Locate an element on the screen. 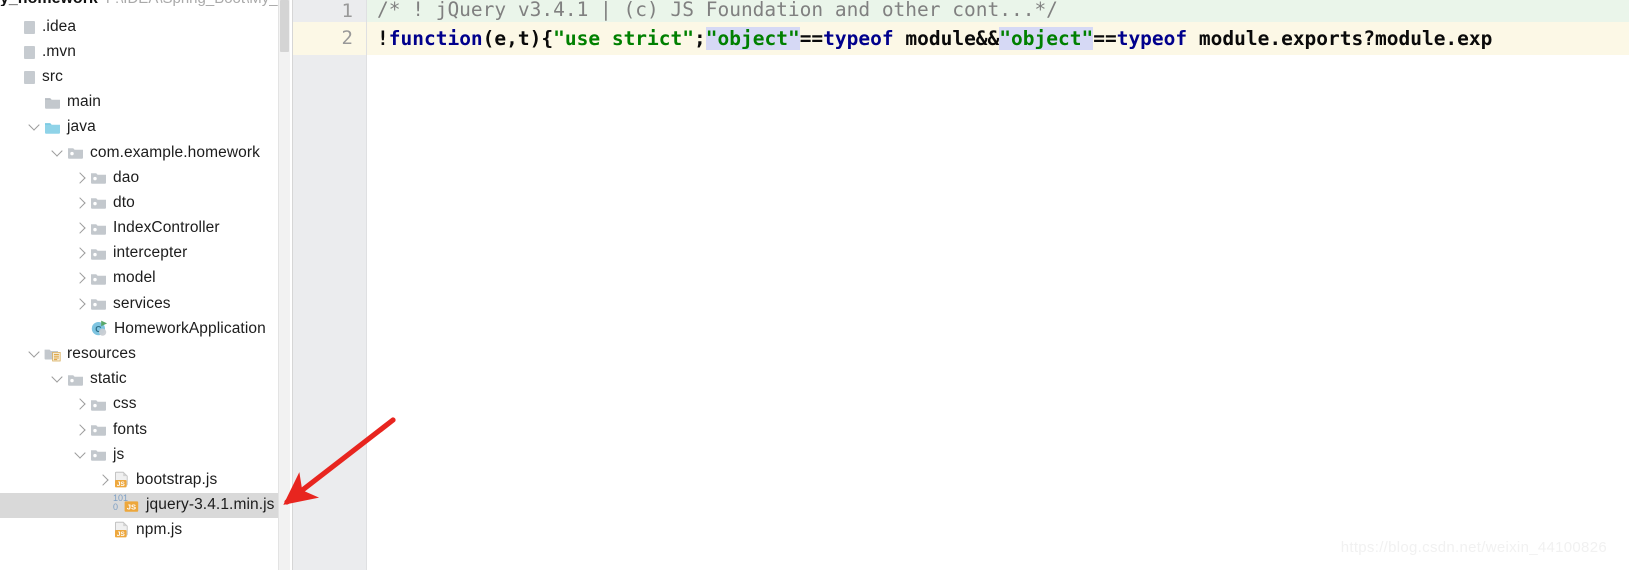  tree-item-label: services is located at coordinates (142, 303).